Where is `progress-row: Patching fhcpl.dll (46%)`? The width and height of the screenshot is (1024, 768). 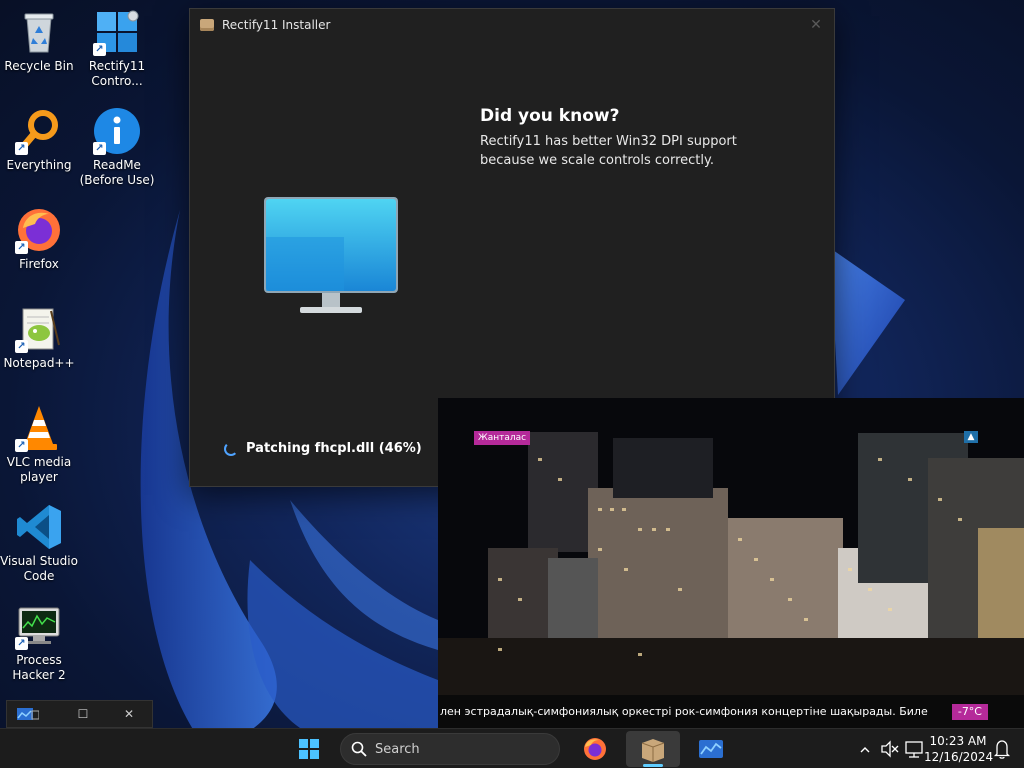 progress-row: Patching fhcpl.dll (46%) is located at coordinates (323, 448).